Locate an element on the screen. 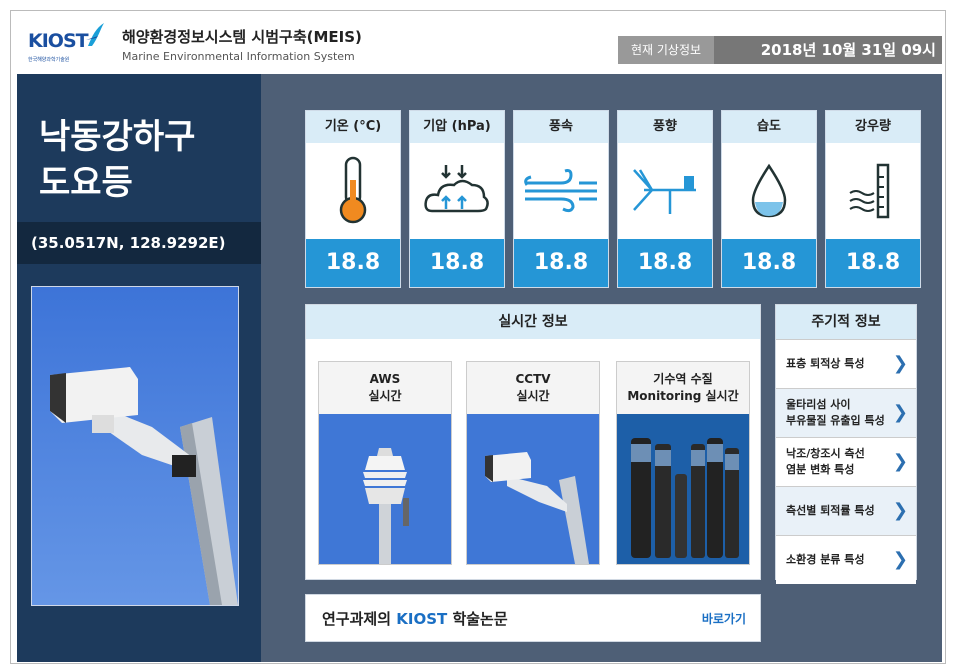 The image size is (958, 672). current-weather-datetime: 2018년 10월 31일 09시 is located at coordinates (828, 50).